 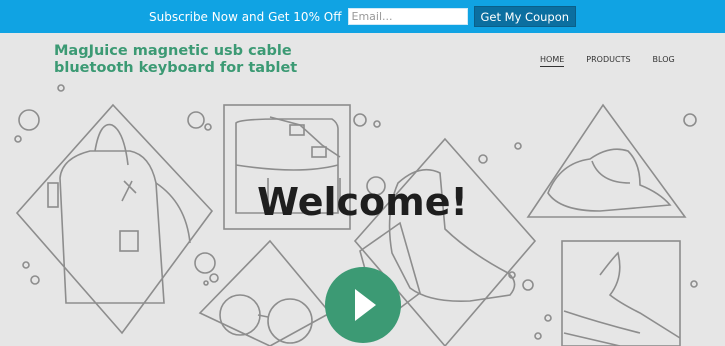 What do you see at coordinates (173, 51) in the screenshot?
I see `brand-line-1: MagJuice magnetic usb cable` at bounding box center [173, 51].